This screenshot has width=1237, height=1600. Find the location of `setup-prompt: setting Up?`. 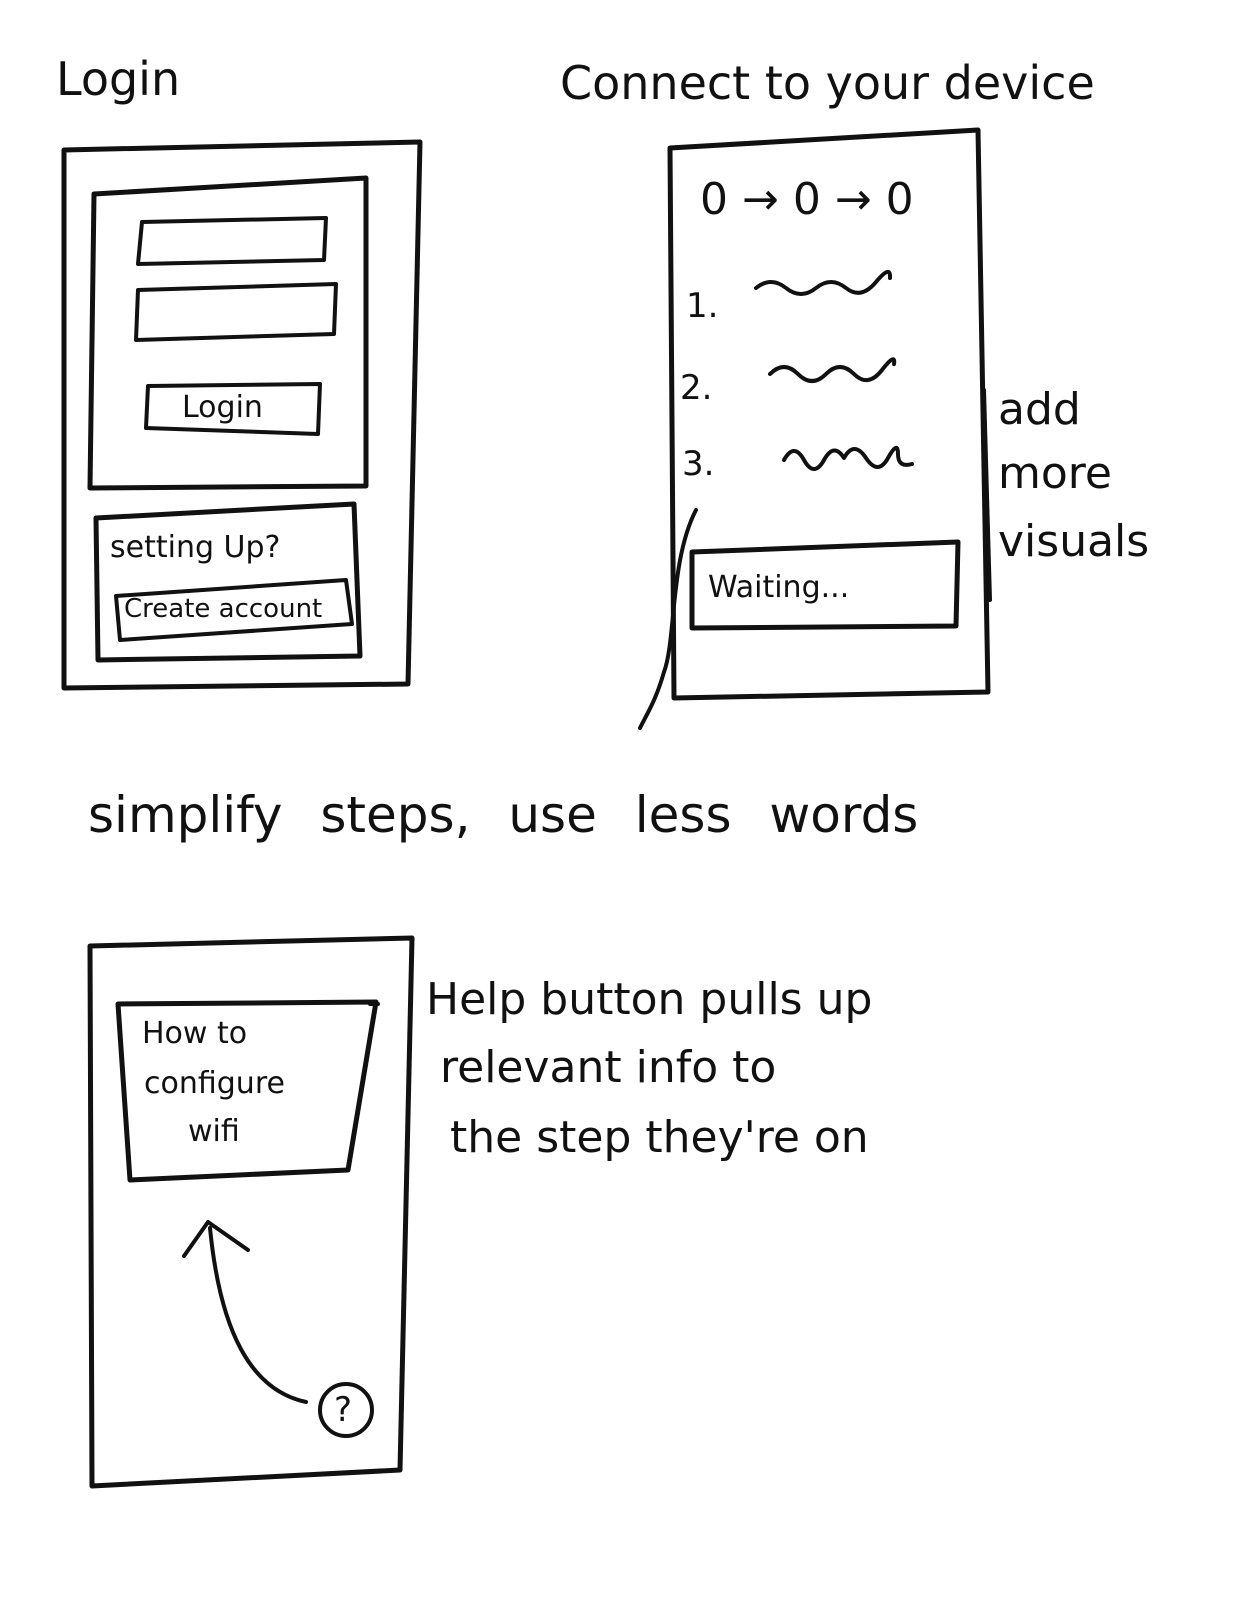

setup-prompt: setting Up? is located at coordinates (195, 547).